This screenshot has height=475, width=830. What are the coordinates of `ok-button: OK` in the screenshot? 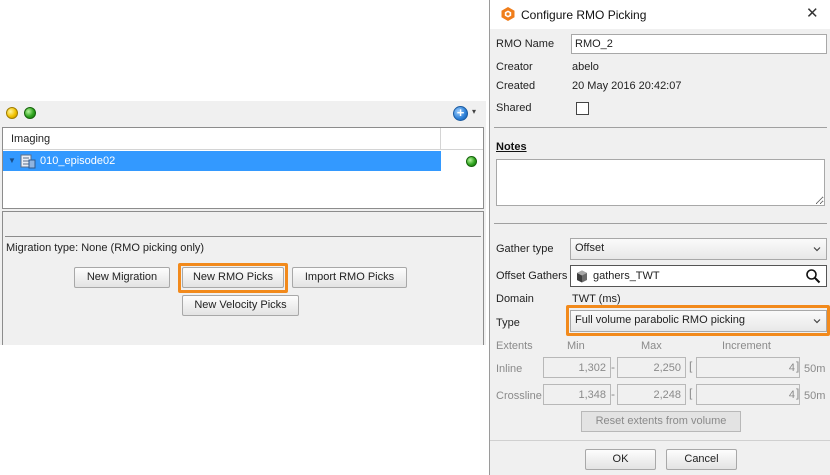 It's located at (620, 459).